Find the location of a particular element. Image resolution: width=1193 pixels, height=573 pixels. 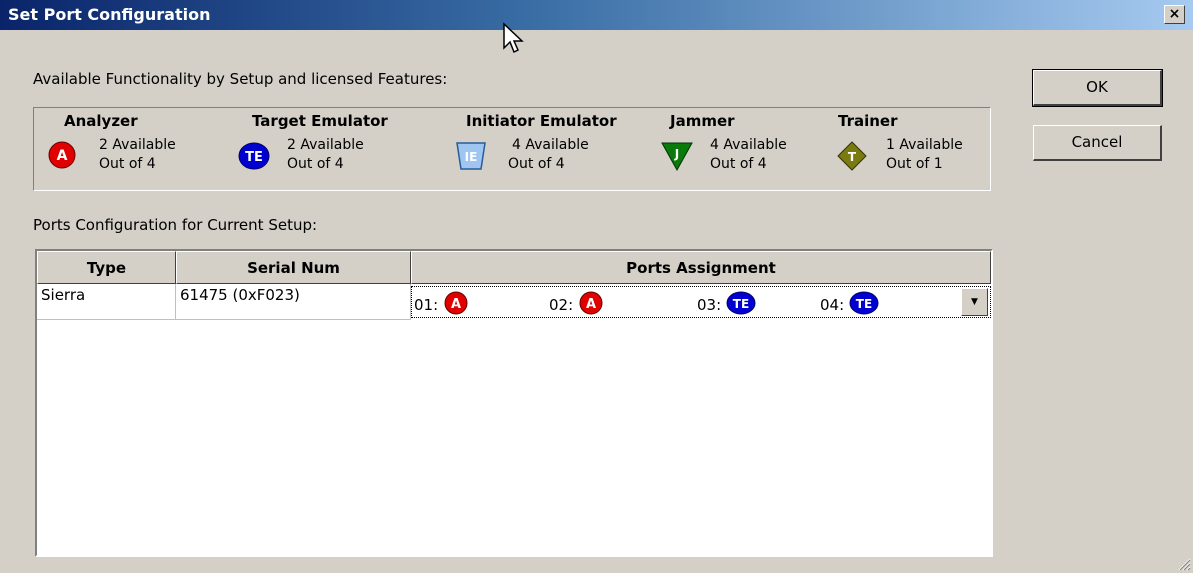

feature-trainer-out-of: Out of 1 is located at coordinates (914, 164).